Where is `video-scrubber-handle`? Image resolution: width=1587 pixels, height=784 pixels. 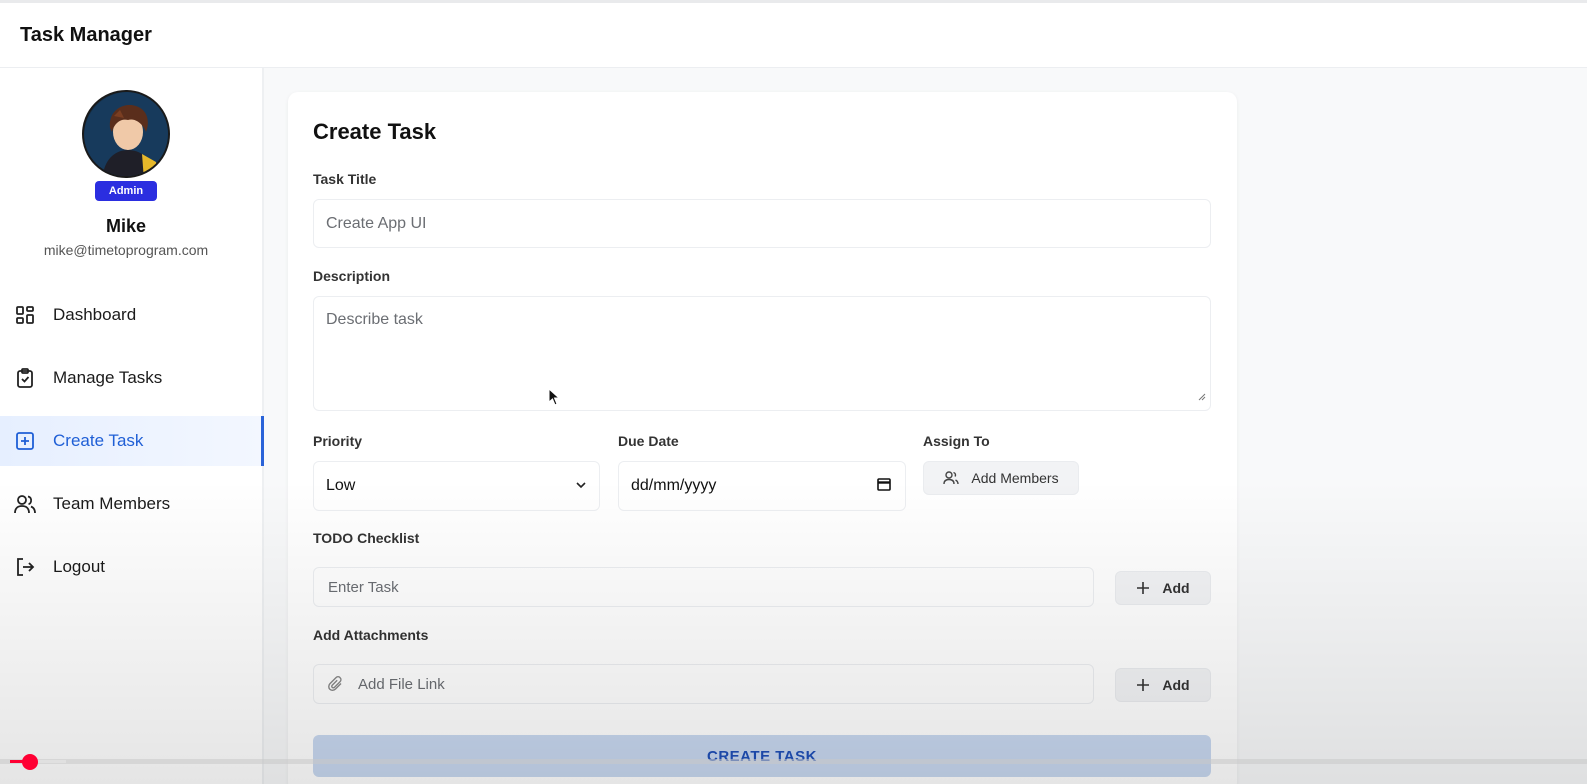
video-scrubber-handle is located at coordinates (30, 762).